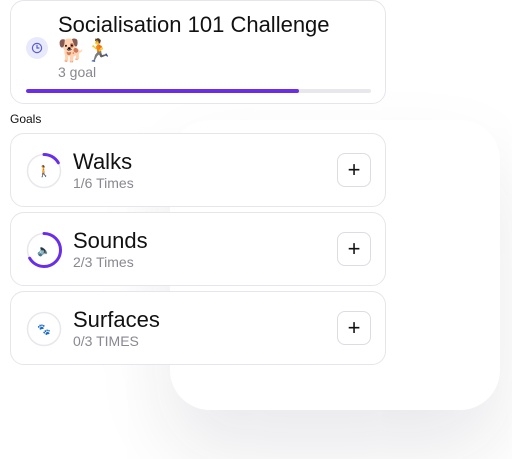  Describe the element at coordinates (116, 319) in the screenshot. I see `goal-name: Surfaces` at that location.